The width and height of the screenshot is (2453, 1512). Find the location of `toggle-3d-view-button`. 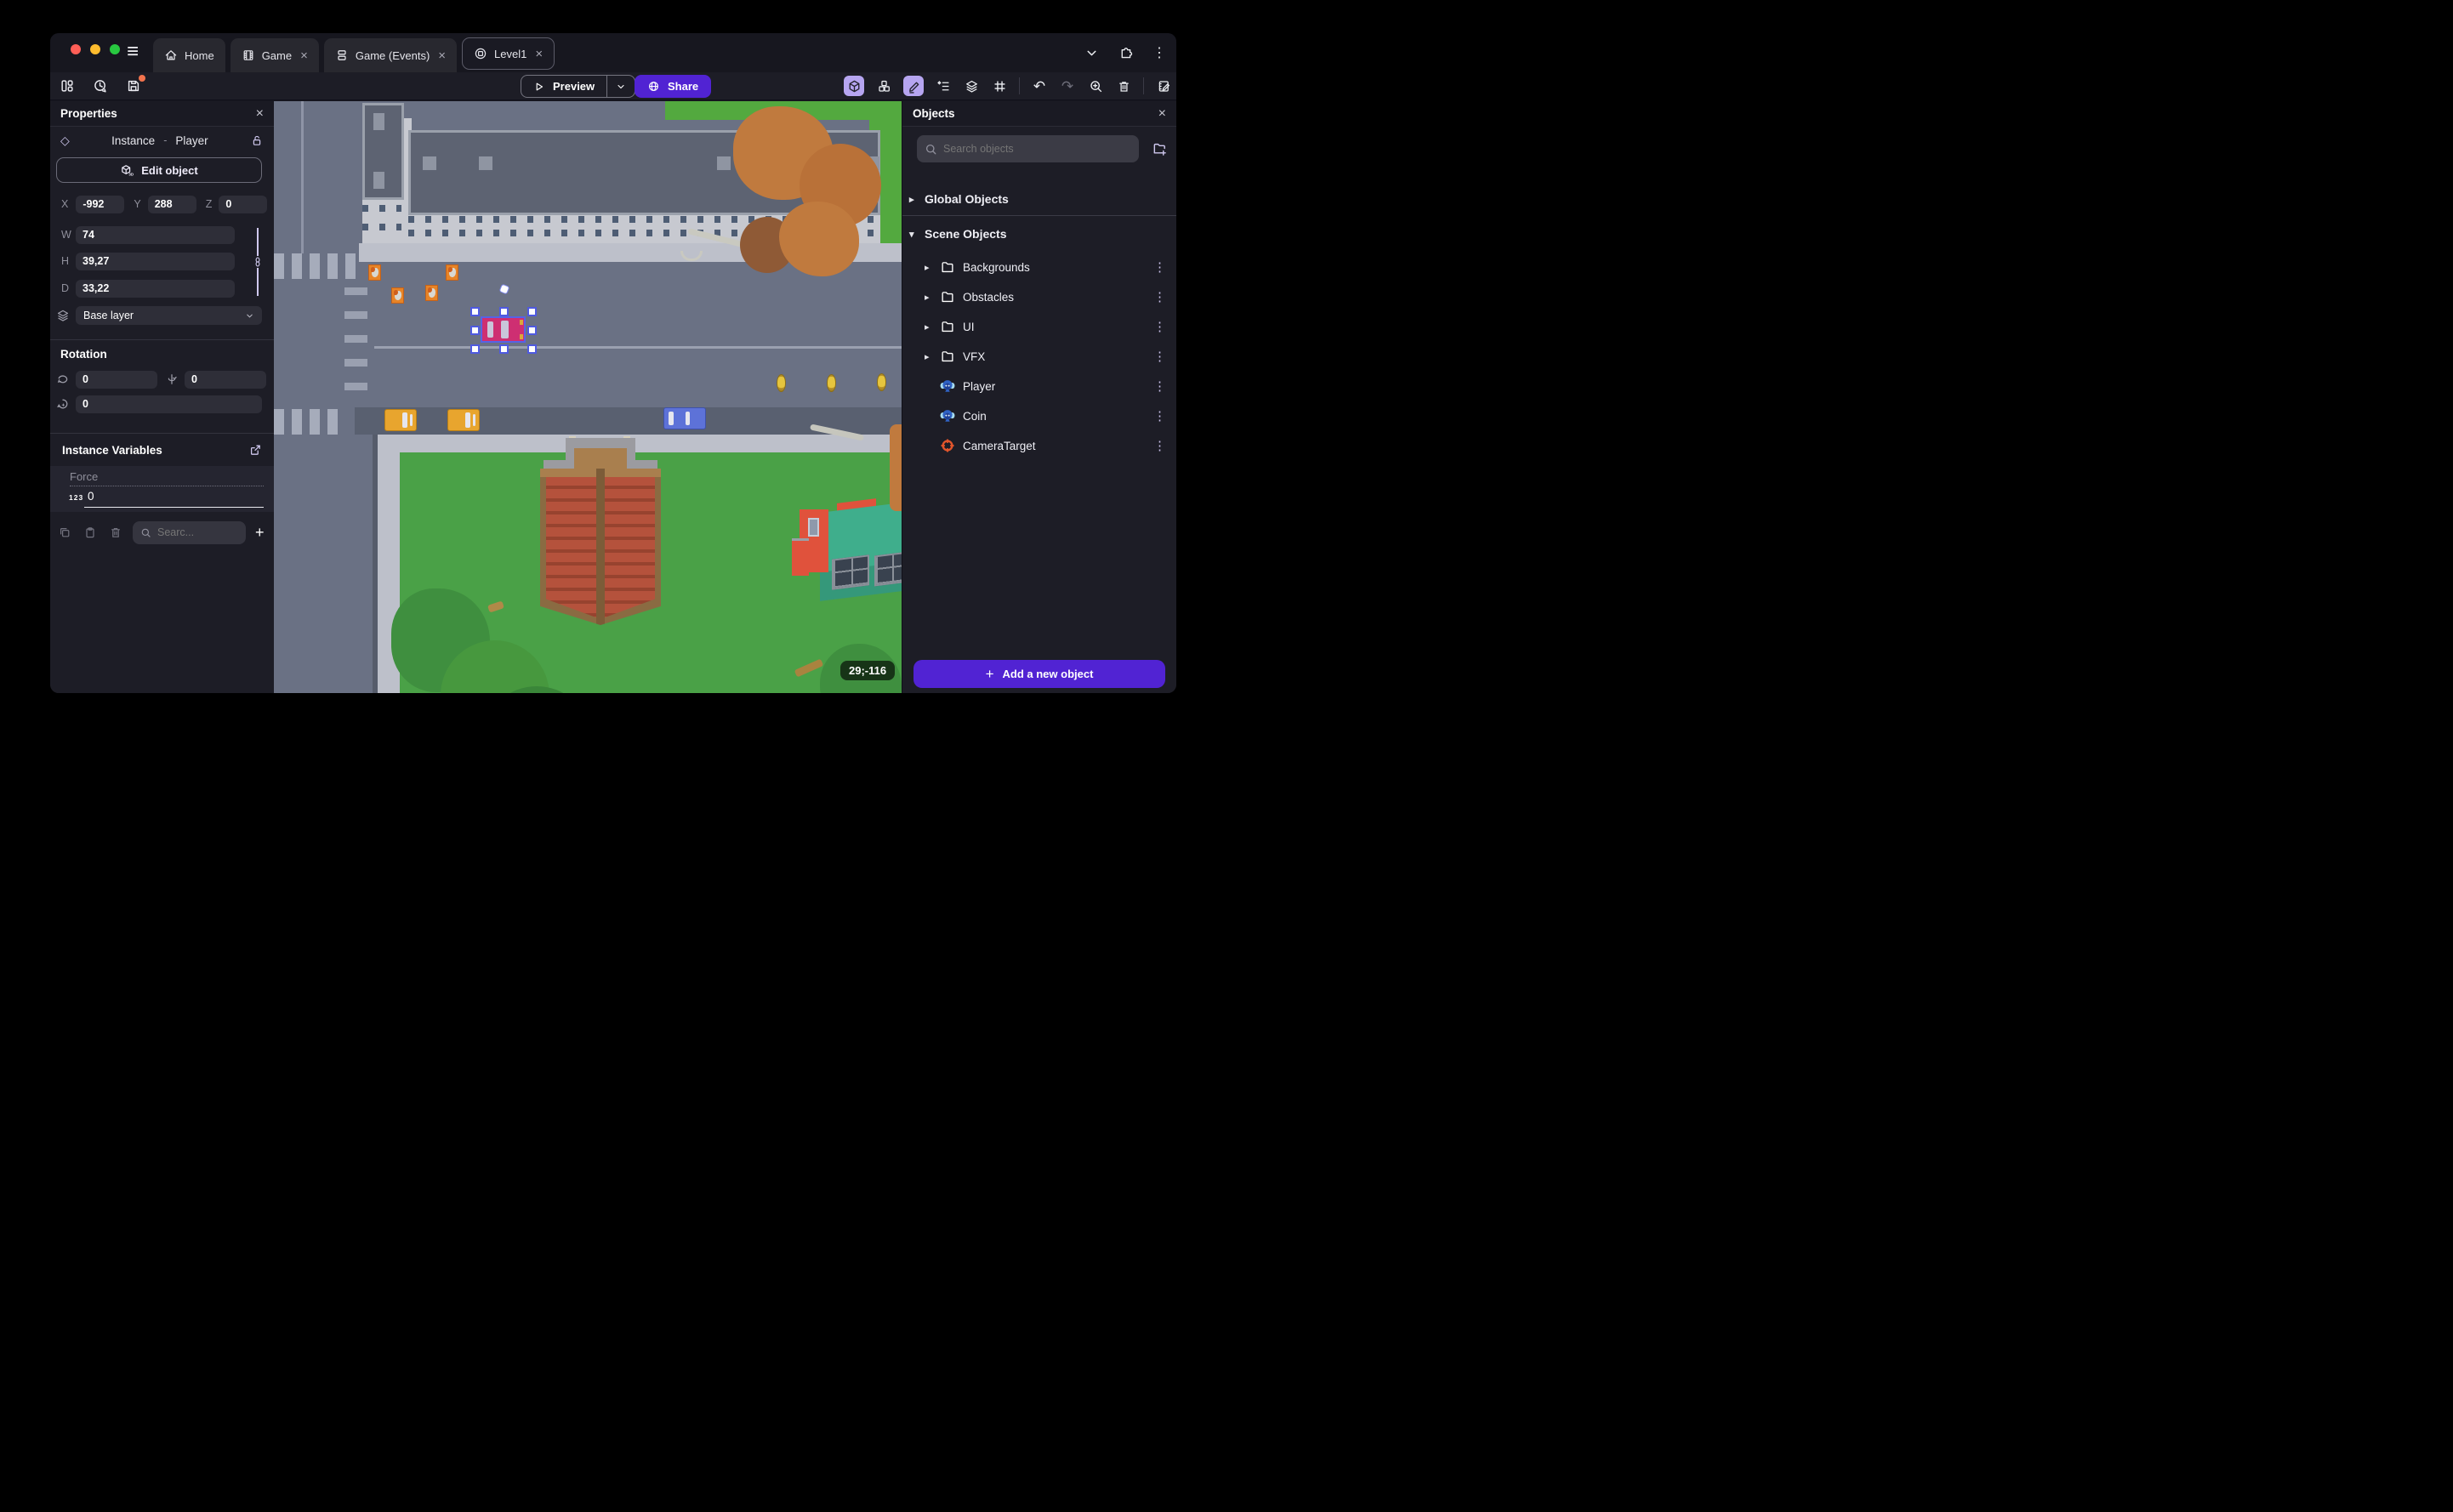

toggle-3d-view-button is located at coordinates (854, 86).